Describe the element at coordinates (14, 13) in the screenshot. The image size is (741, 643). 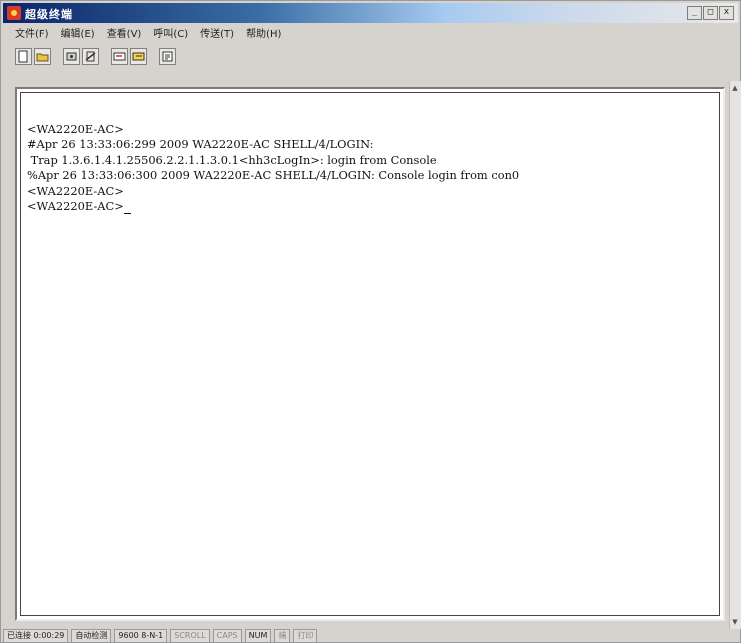
I see `app-icon` at that location.